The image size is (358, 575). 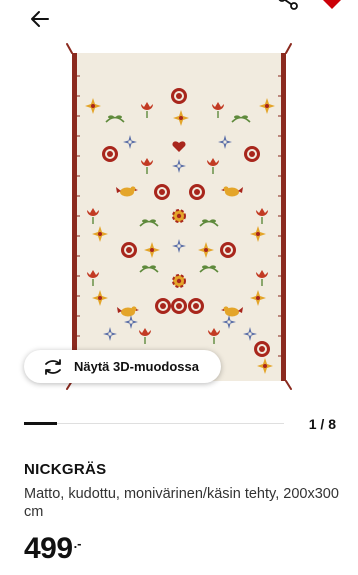 I want to click on pager-counter: 1 / 8, so click(x=322, y=424).